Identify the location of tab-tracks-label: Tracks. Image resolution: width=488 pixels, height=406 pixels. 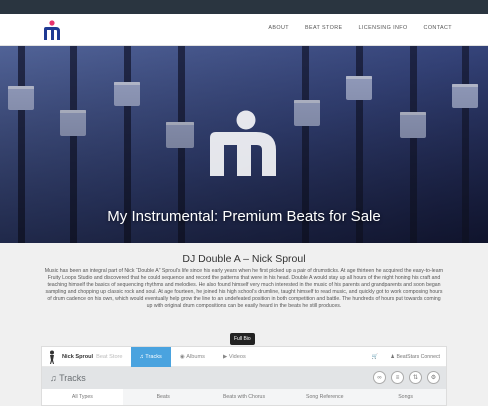
(153, 356).